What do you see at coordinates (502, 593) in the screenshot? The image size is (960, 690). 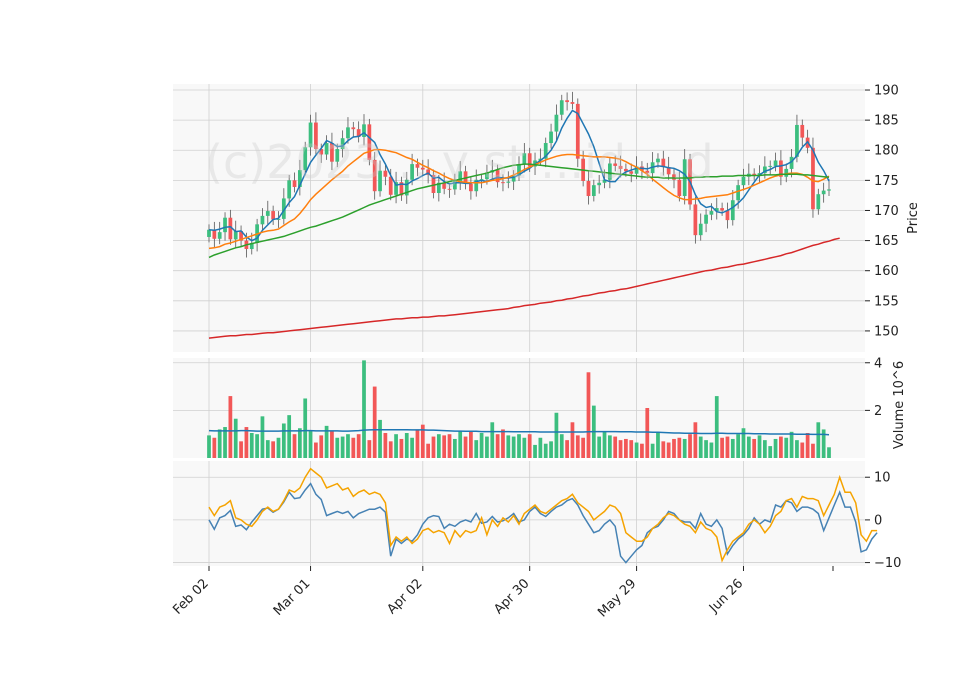 I see `x-axis: Feb 02 Mar 01 Apr 02 Apr 30 May 29 Jun 26` at bounding box center [502, 593].